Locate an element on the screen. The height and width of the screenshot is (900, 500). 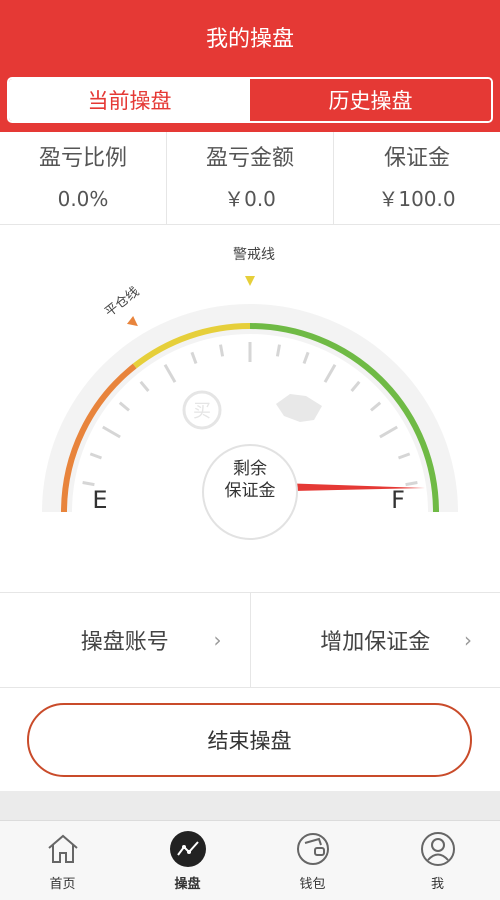
warning-line-label: 警戒线 is located at coordinates (254, 255).